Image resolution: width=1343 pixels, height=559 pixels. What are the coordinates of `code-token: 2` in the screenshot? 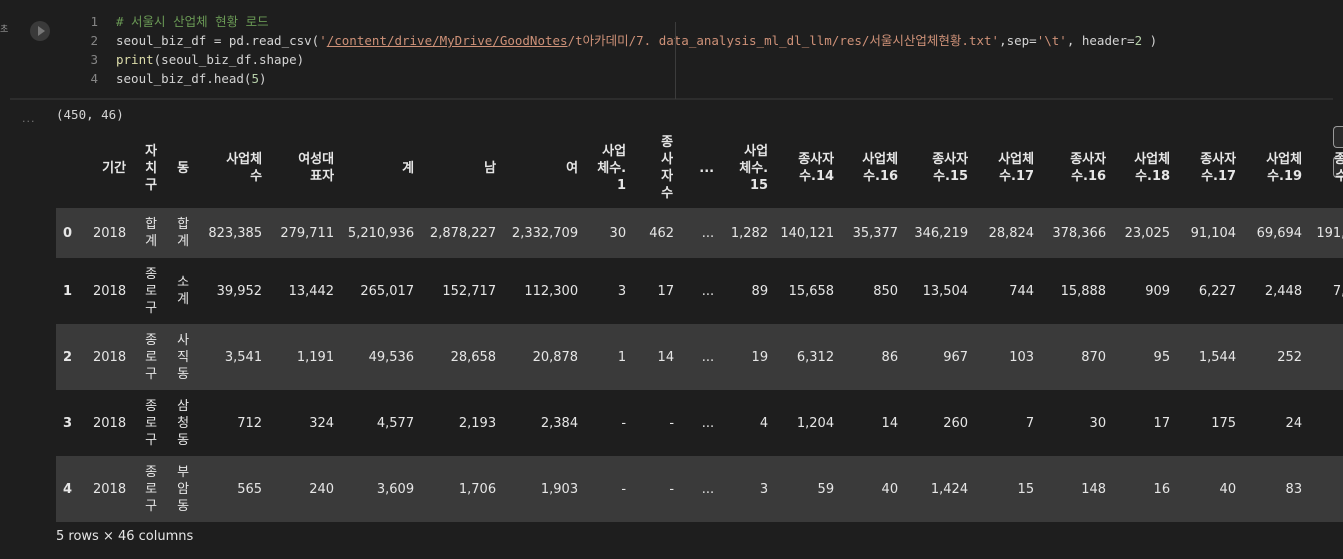 It's located at (1138, 40).